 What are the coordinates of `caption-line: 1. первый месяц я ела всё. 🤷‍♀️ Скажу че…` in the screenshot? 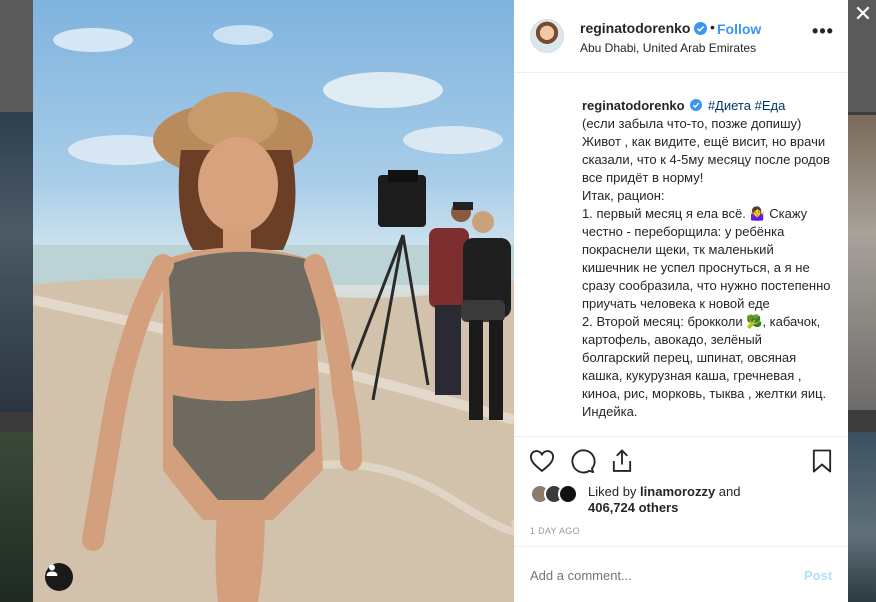 It's located at (706, 258).